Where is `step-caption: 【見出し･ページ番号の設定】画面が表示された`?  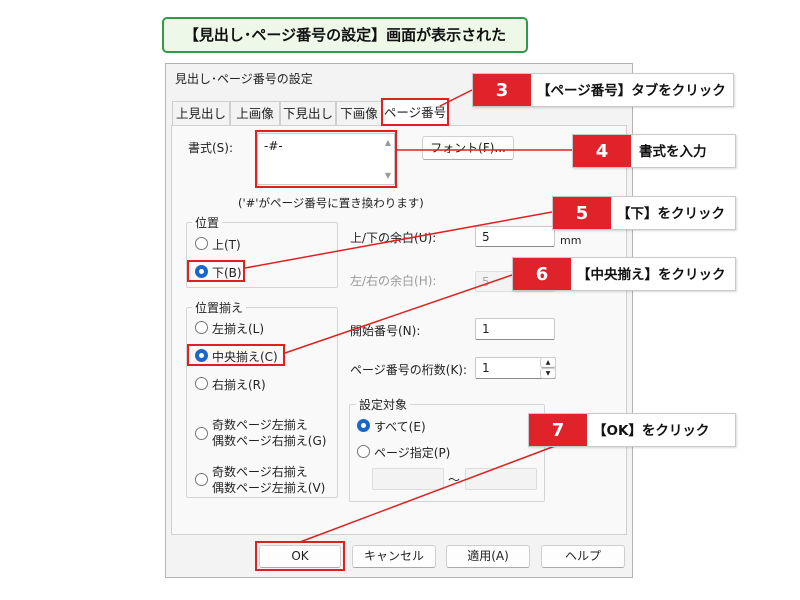
step-caption: 【見出し･ページ番号の設定】画面が表示された is located at coordinates (345, 35).